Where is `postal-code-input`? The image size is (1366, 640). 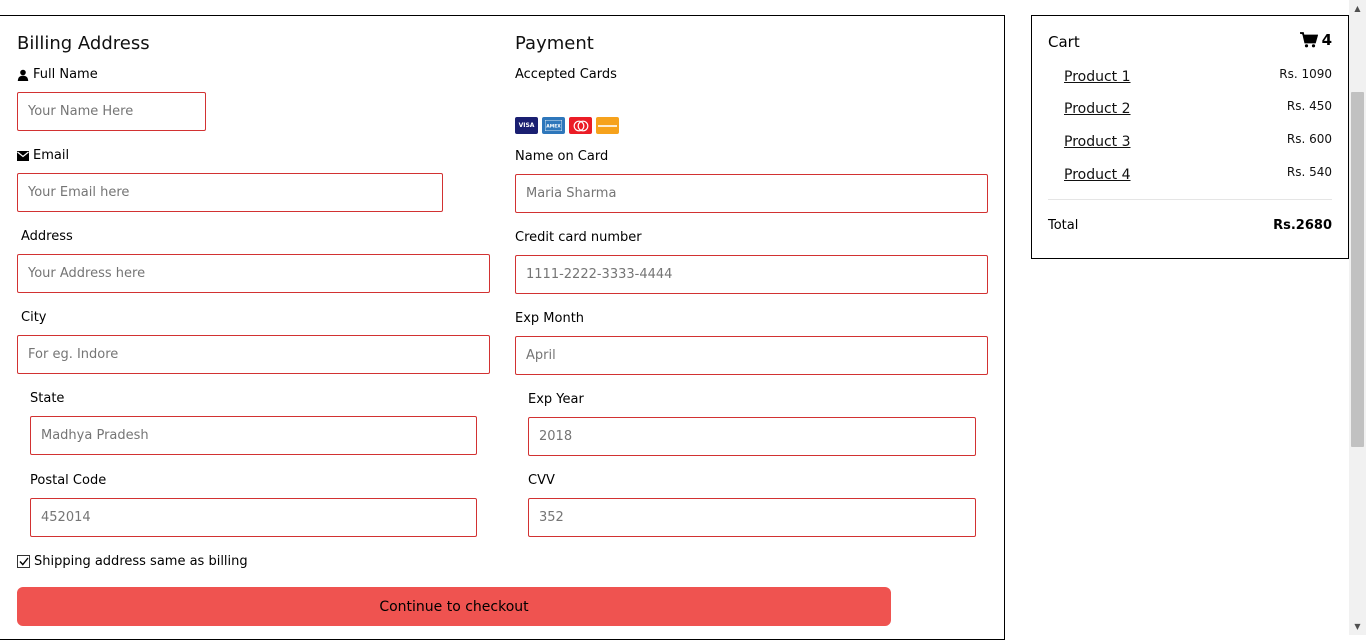
postal-code-input is located at coordinates (253, 517).